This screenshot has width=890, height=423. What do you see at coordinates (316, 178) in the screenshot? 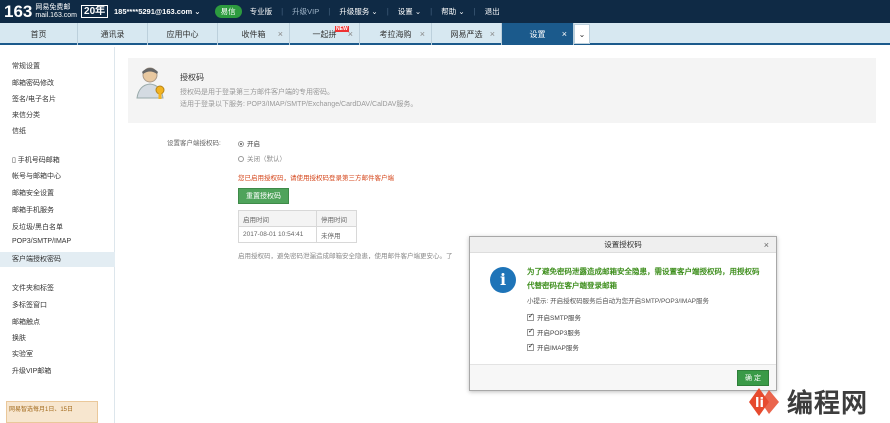
I see `enabled-notice: 您已启用授权码，请使用授权码登录第三方邮件客户端` at bounding box center [316, 178].